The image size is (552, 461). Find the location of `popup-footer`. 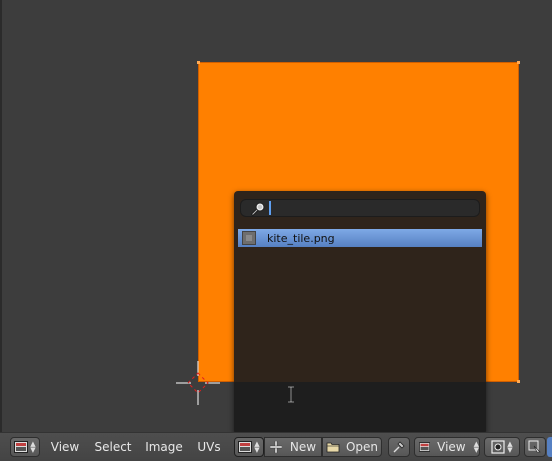

popup-footer is located at coordinates (360, 407).